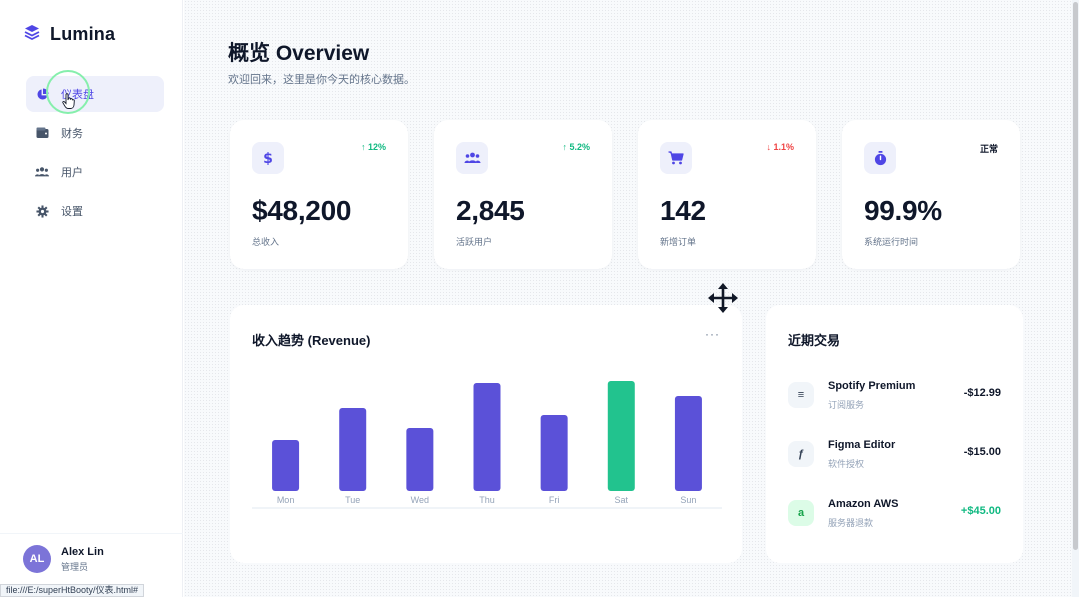  What do you see at coordinates (1075, 276) in the screenshot?
I see `scrollbar-thumb` at bounding box center [1075, 276].